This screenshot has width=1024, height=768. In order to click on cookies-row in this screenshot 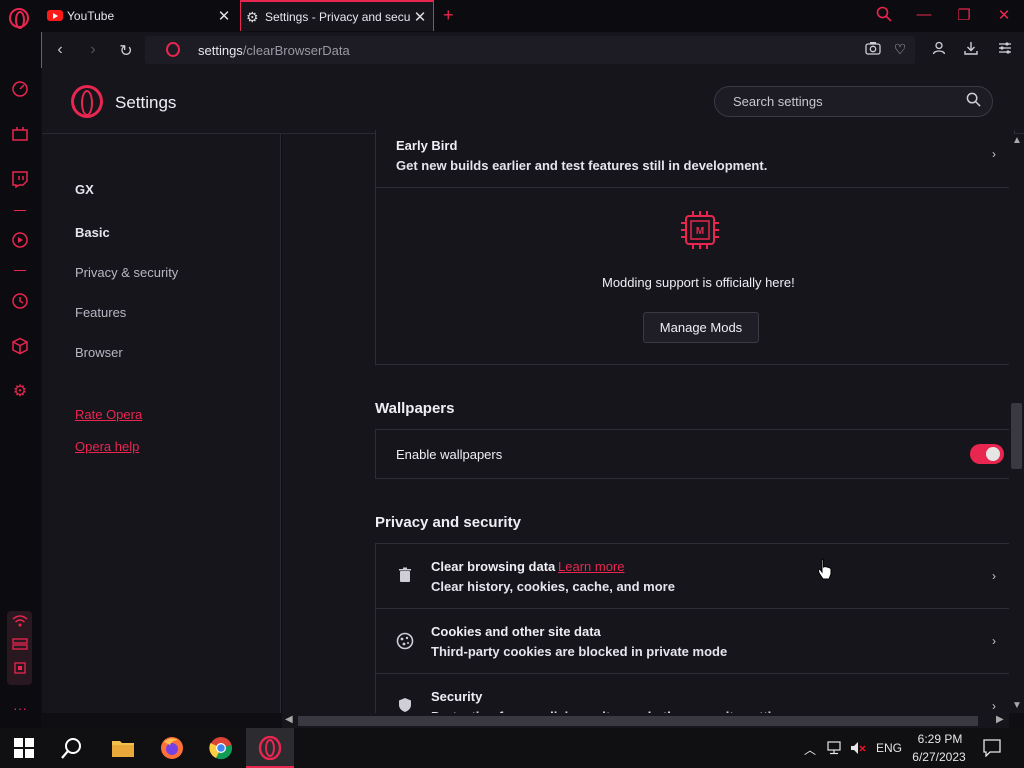, I will do `click(695, 641)`.